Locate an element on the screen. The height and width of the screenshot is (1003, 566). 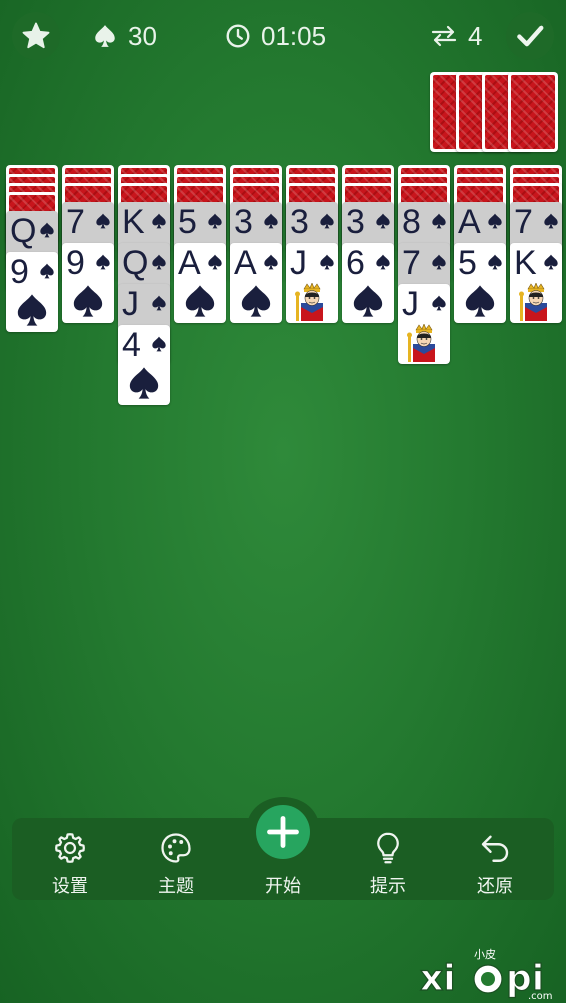
hint-label: 提示 is located at coordinates (388, 886).